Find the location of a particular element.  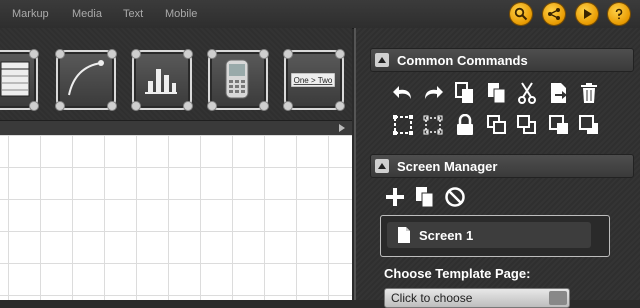

table-icon is located at coordinates (15, 79).